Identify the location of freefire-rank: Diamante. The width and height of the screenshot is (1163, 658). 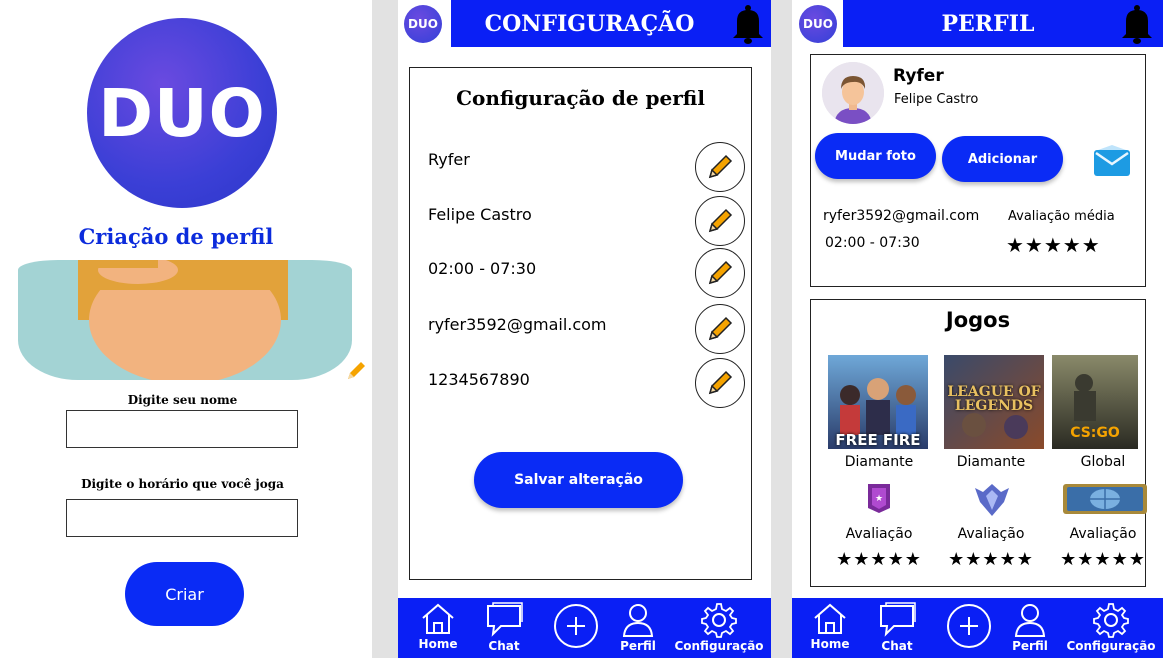
(879, 462).